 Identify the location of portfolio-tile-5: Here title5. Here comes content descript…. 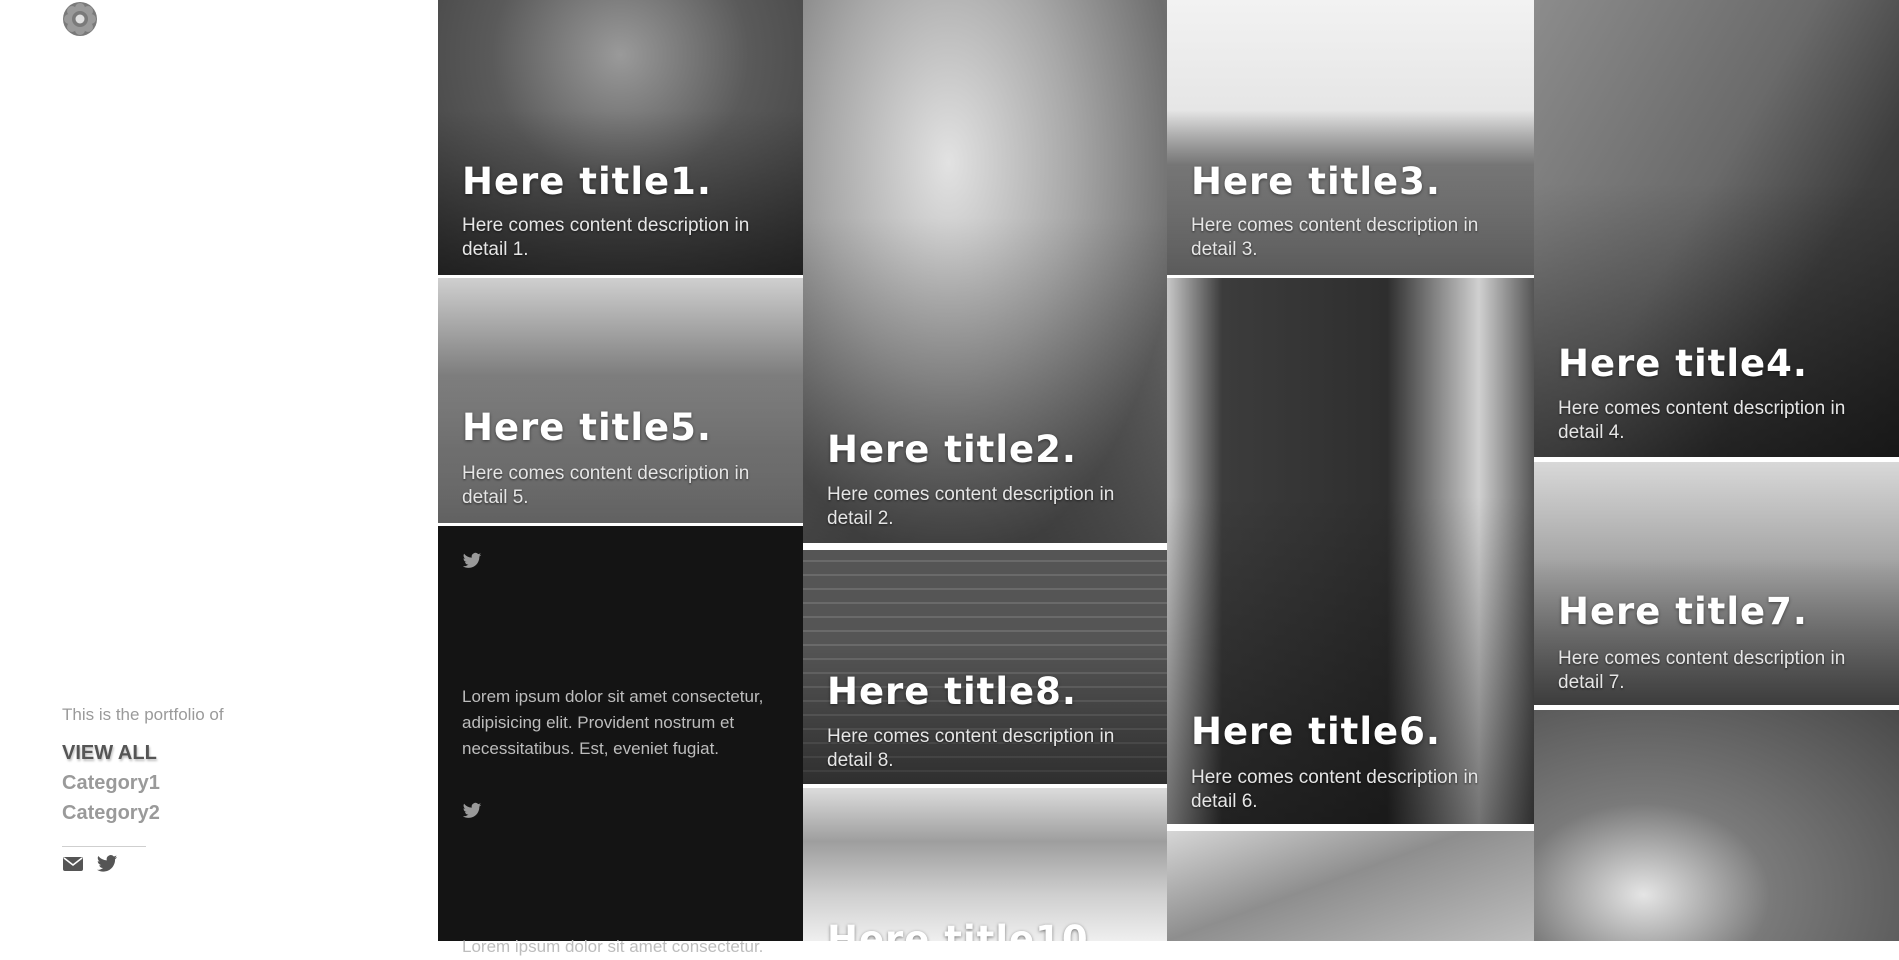
(620, 400).